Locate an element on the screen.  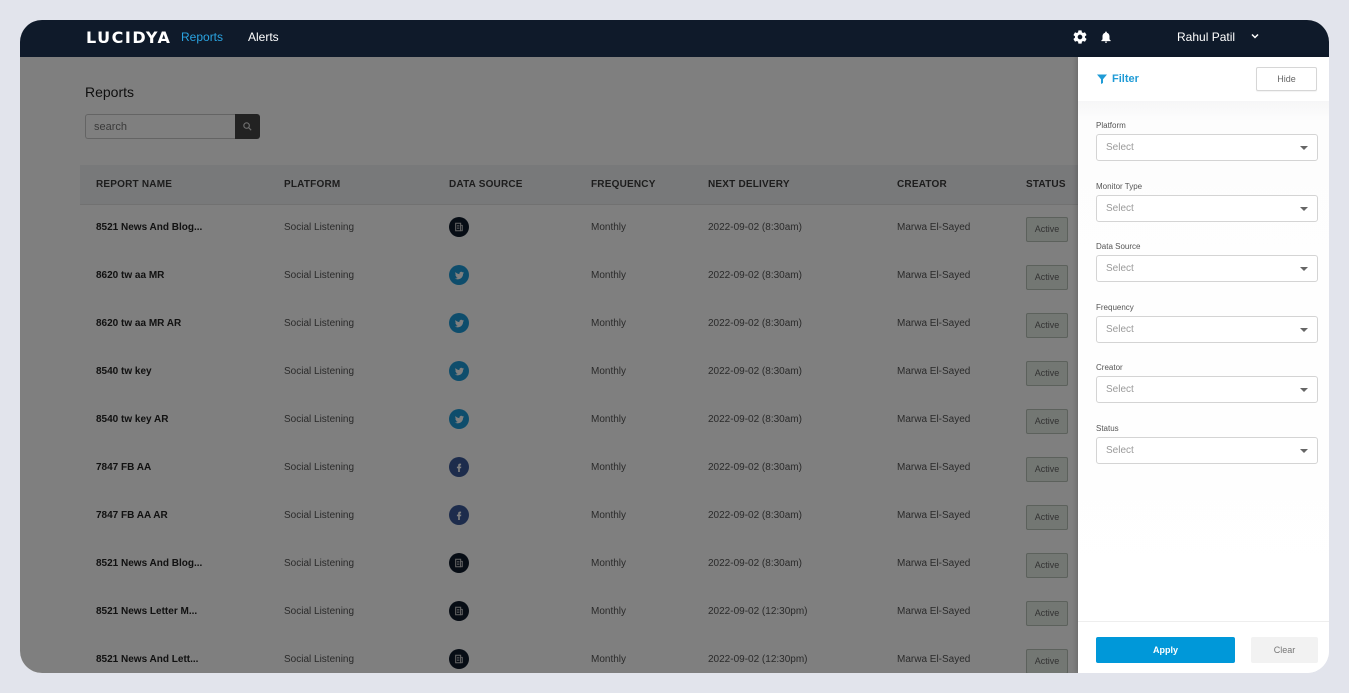
bell-icon is located at coordinates (1106, 37).